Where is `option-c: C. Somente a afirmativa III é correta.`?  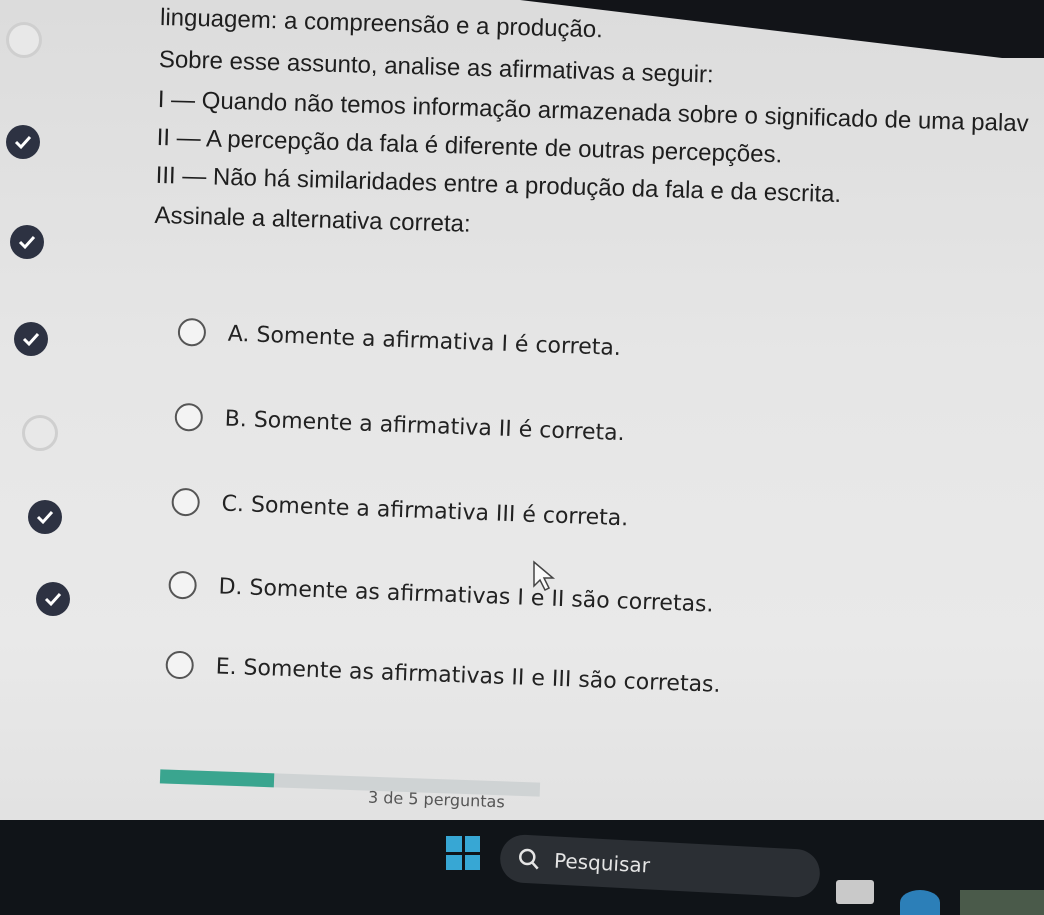
option-c: C. Somente a afirmativa III é correta. is located at coordinates (400, 510).